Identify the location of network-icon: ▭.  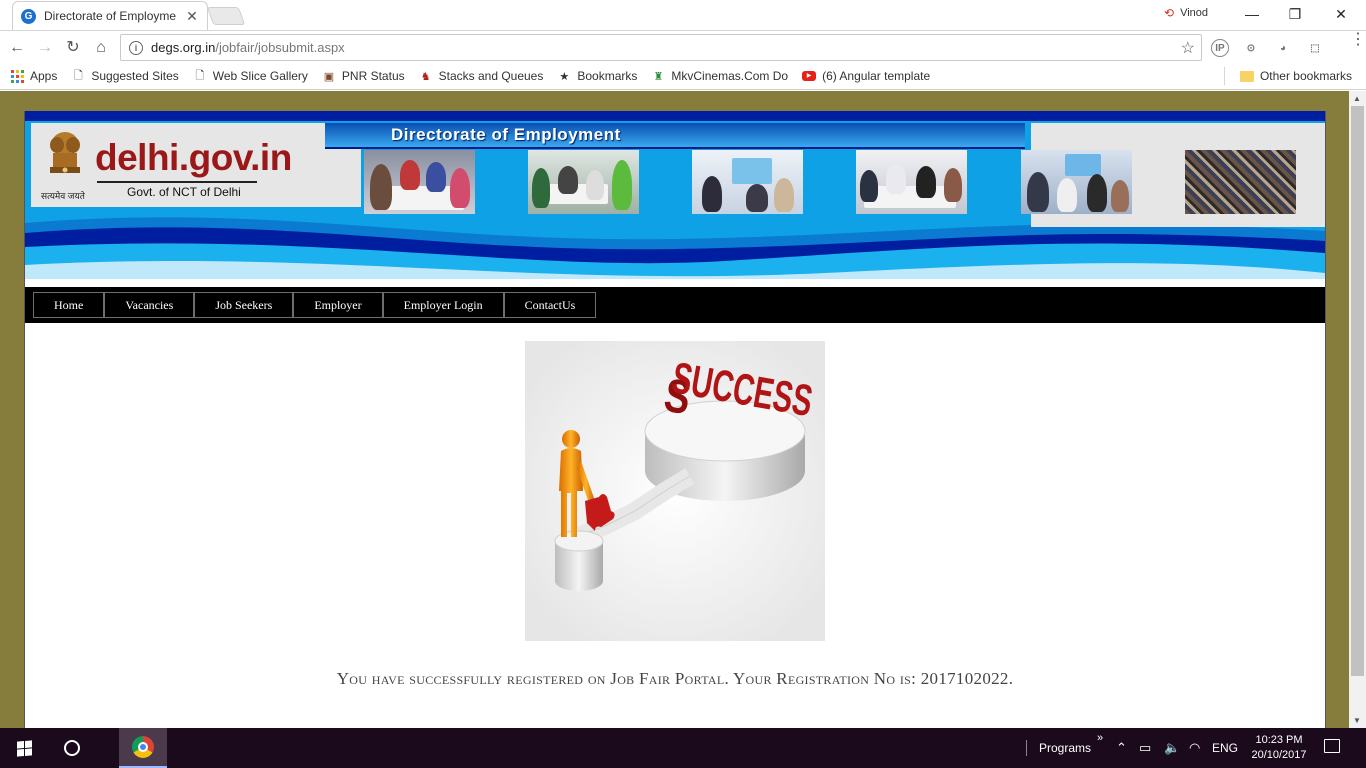
(1145, 748).